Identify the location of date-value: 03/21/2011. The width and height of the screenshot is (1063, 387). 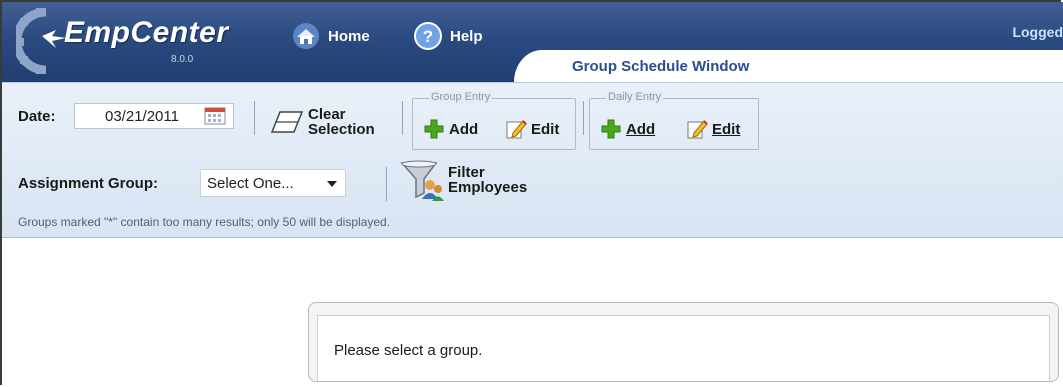
(142, 116).